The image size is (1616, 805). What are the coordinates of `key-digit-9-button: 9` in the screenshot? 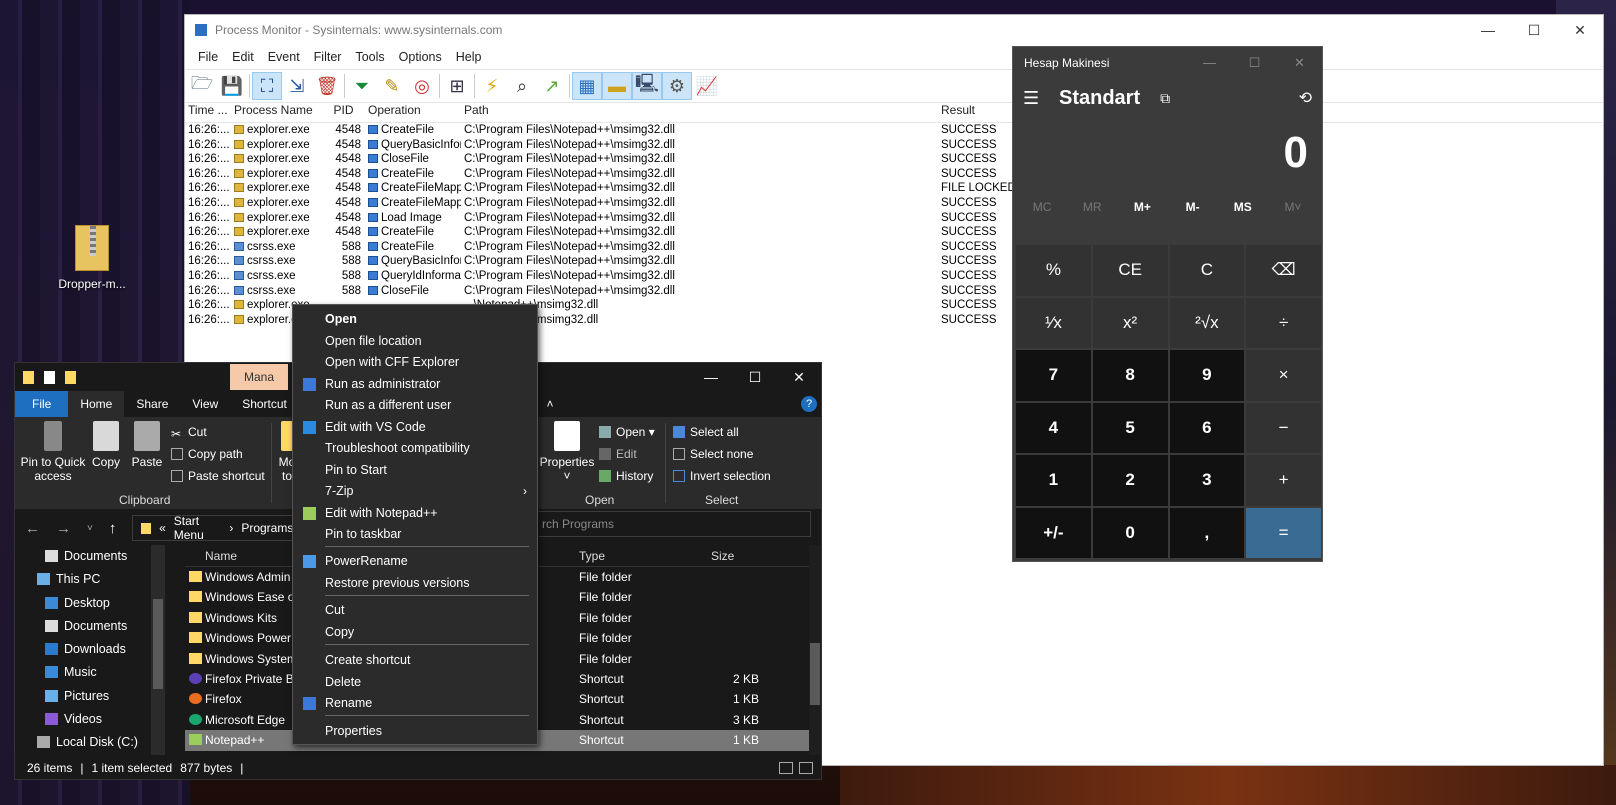 It's located at (1207, 375).